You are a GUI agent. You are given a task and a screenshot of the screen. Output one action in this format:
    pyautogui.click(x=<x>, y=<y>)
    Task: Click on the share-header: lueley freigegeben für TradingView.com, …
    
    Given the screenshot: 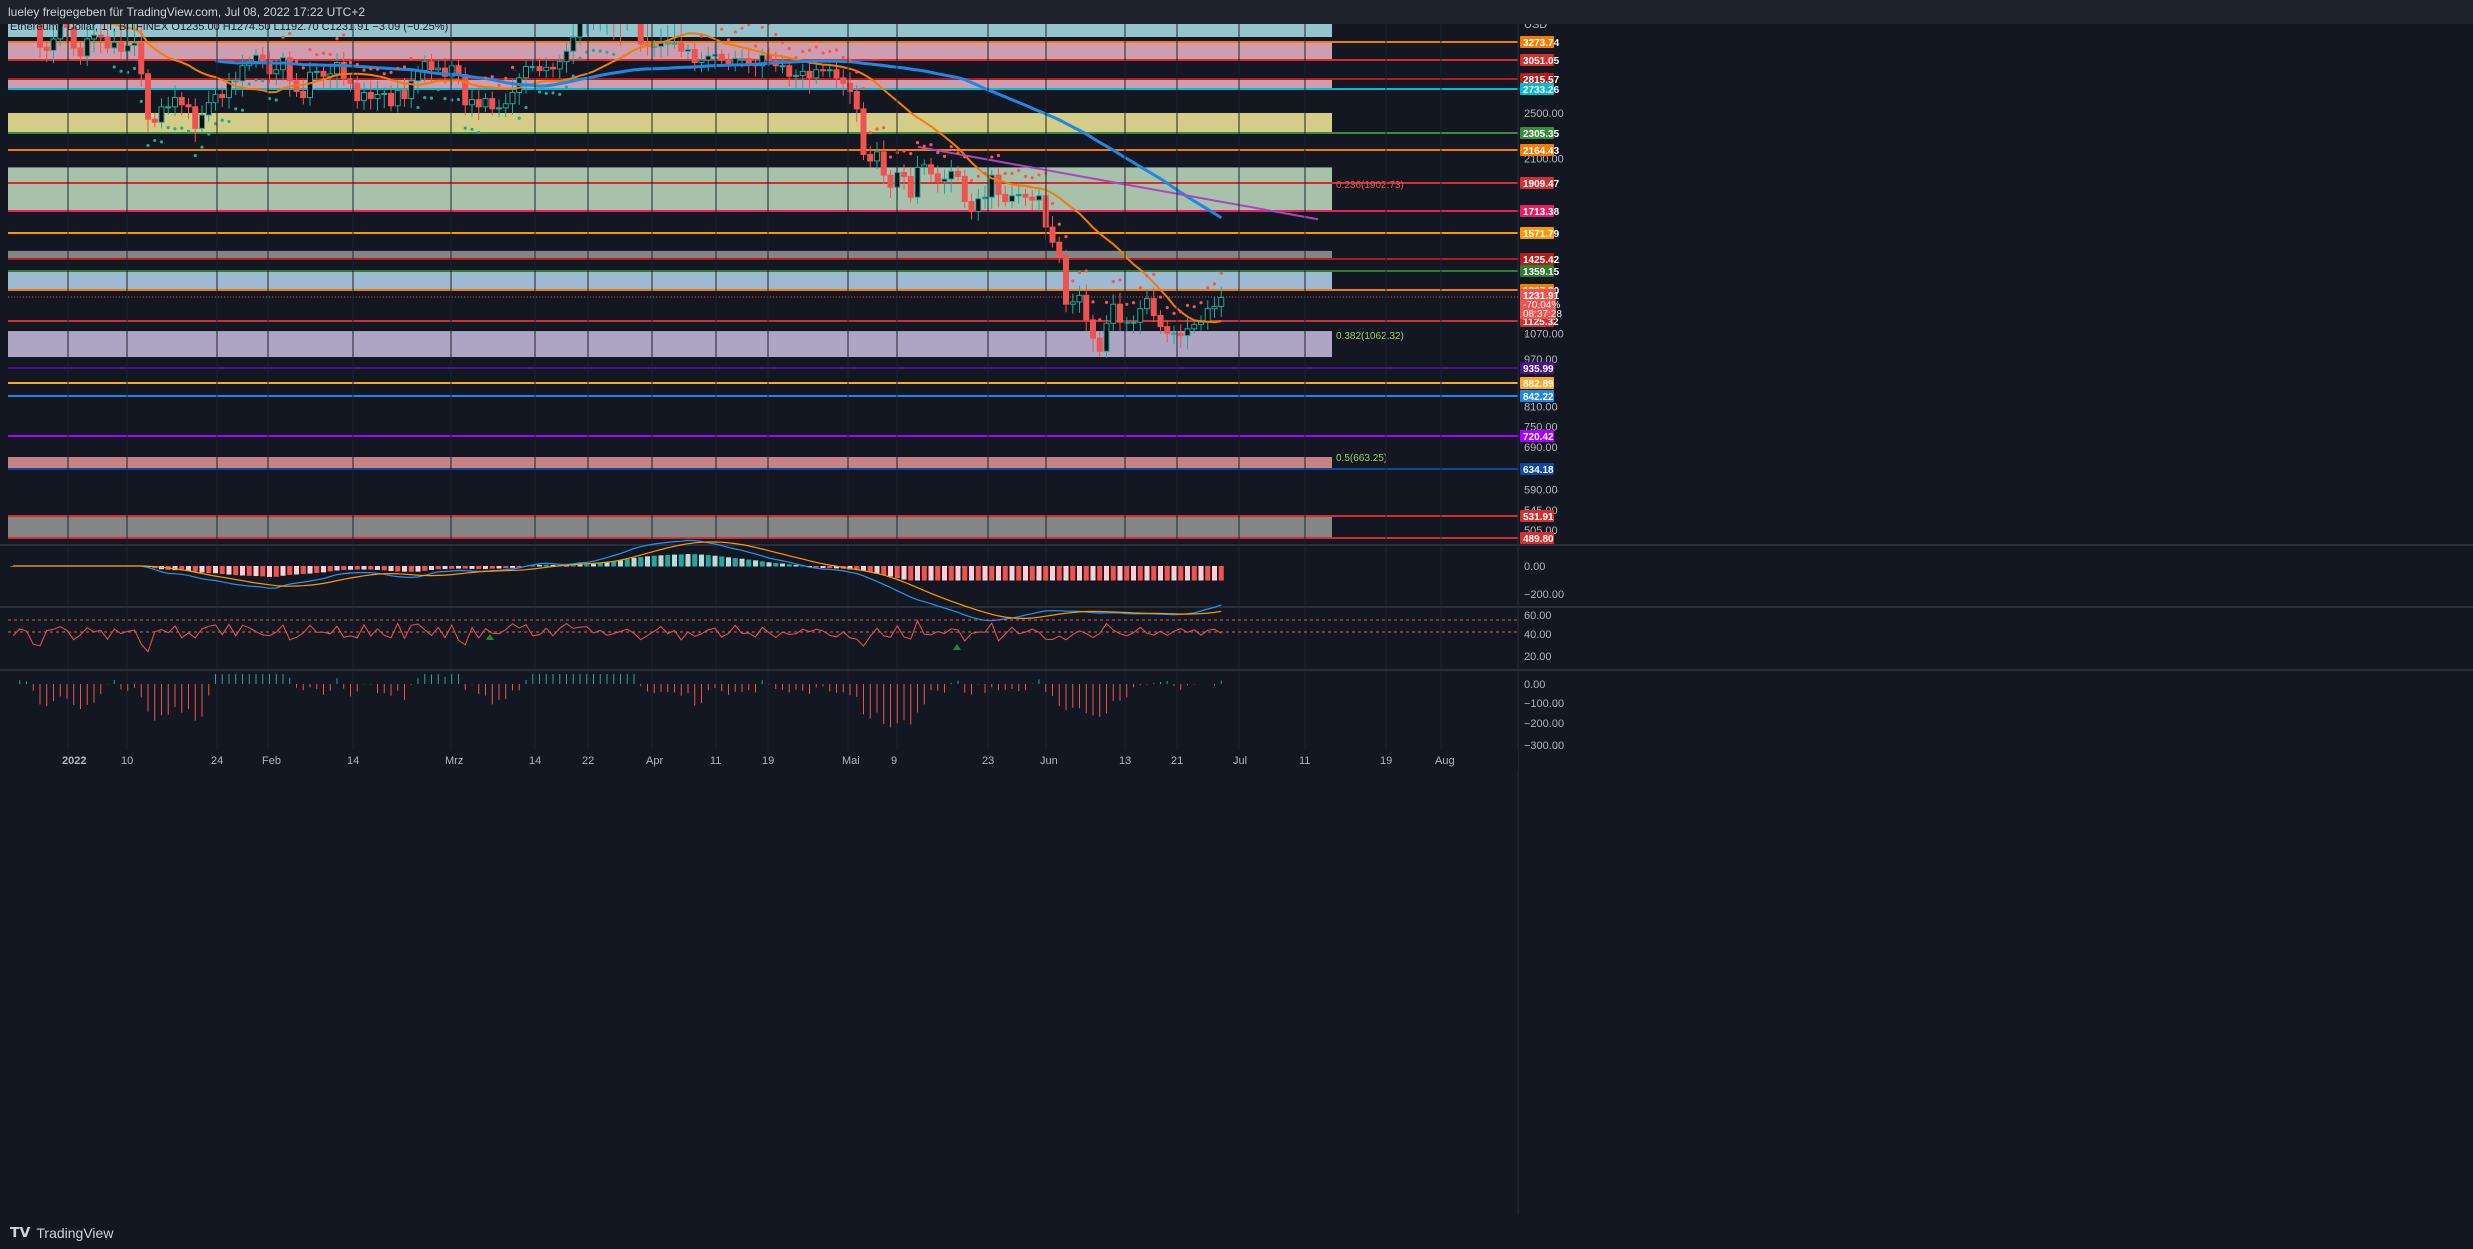 What is the action you would take?
    pyautogui.click(x=1236, y=12)
    